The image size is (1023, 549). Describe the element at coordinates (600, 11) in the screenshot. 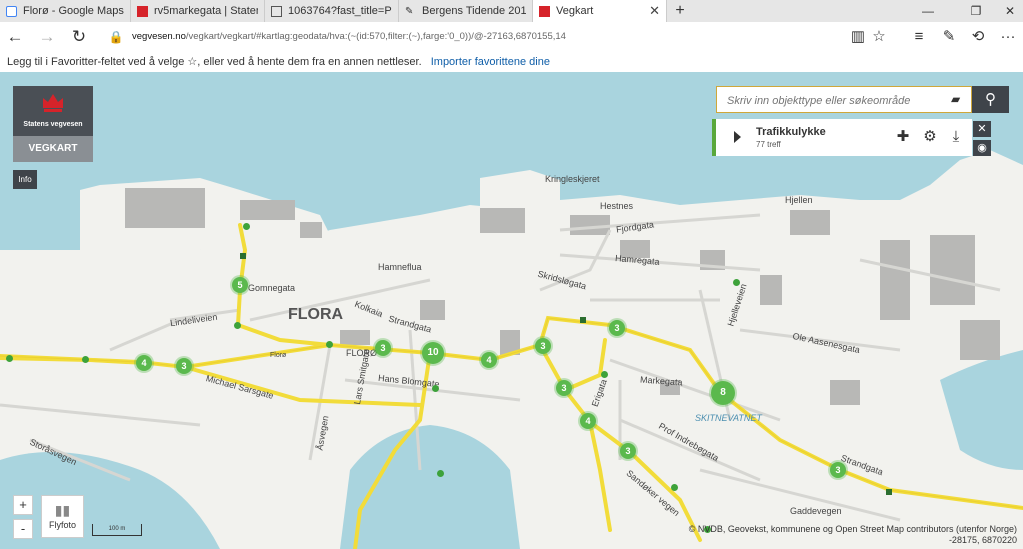

I see `tab-vegkart: Vegkart ✕` at that location.